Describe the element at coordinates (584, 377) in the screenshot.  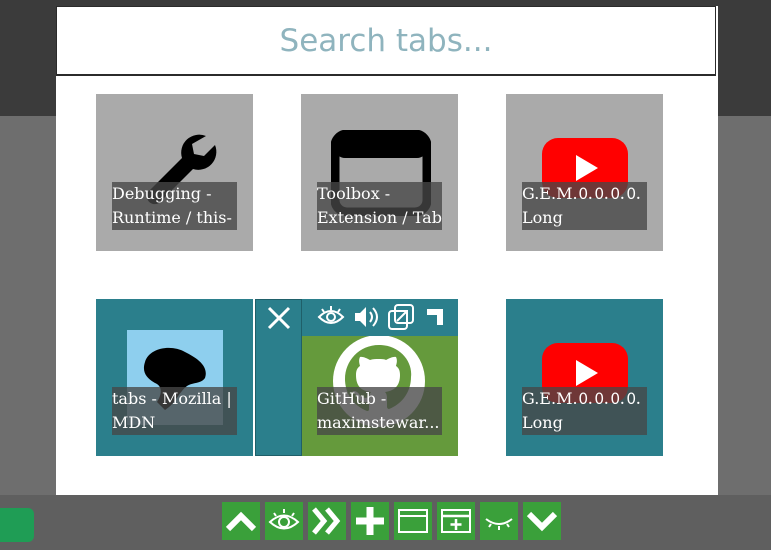
I see `tab-tile-youtube-2: G.E.M.🄀🄀🄀🄀 Long` at that location.